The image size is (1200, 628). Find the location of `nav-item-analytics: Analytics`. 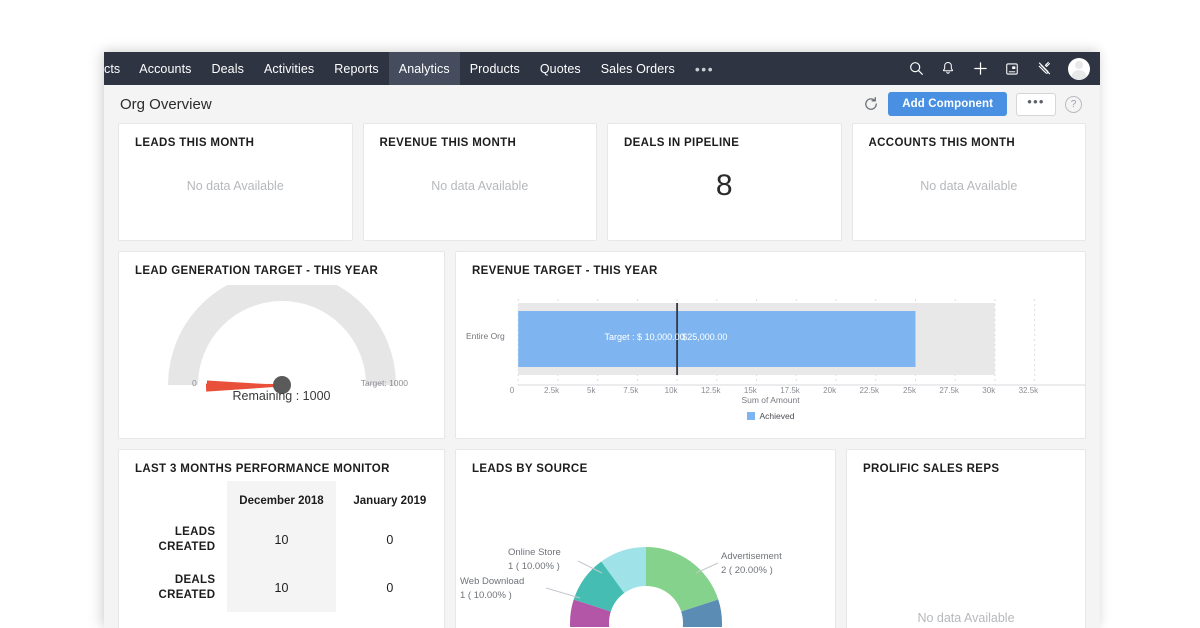

nav-item-analytics: Analytics is located at coordinates (424, 68).